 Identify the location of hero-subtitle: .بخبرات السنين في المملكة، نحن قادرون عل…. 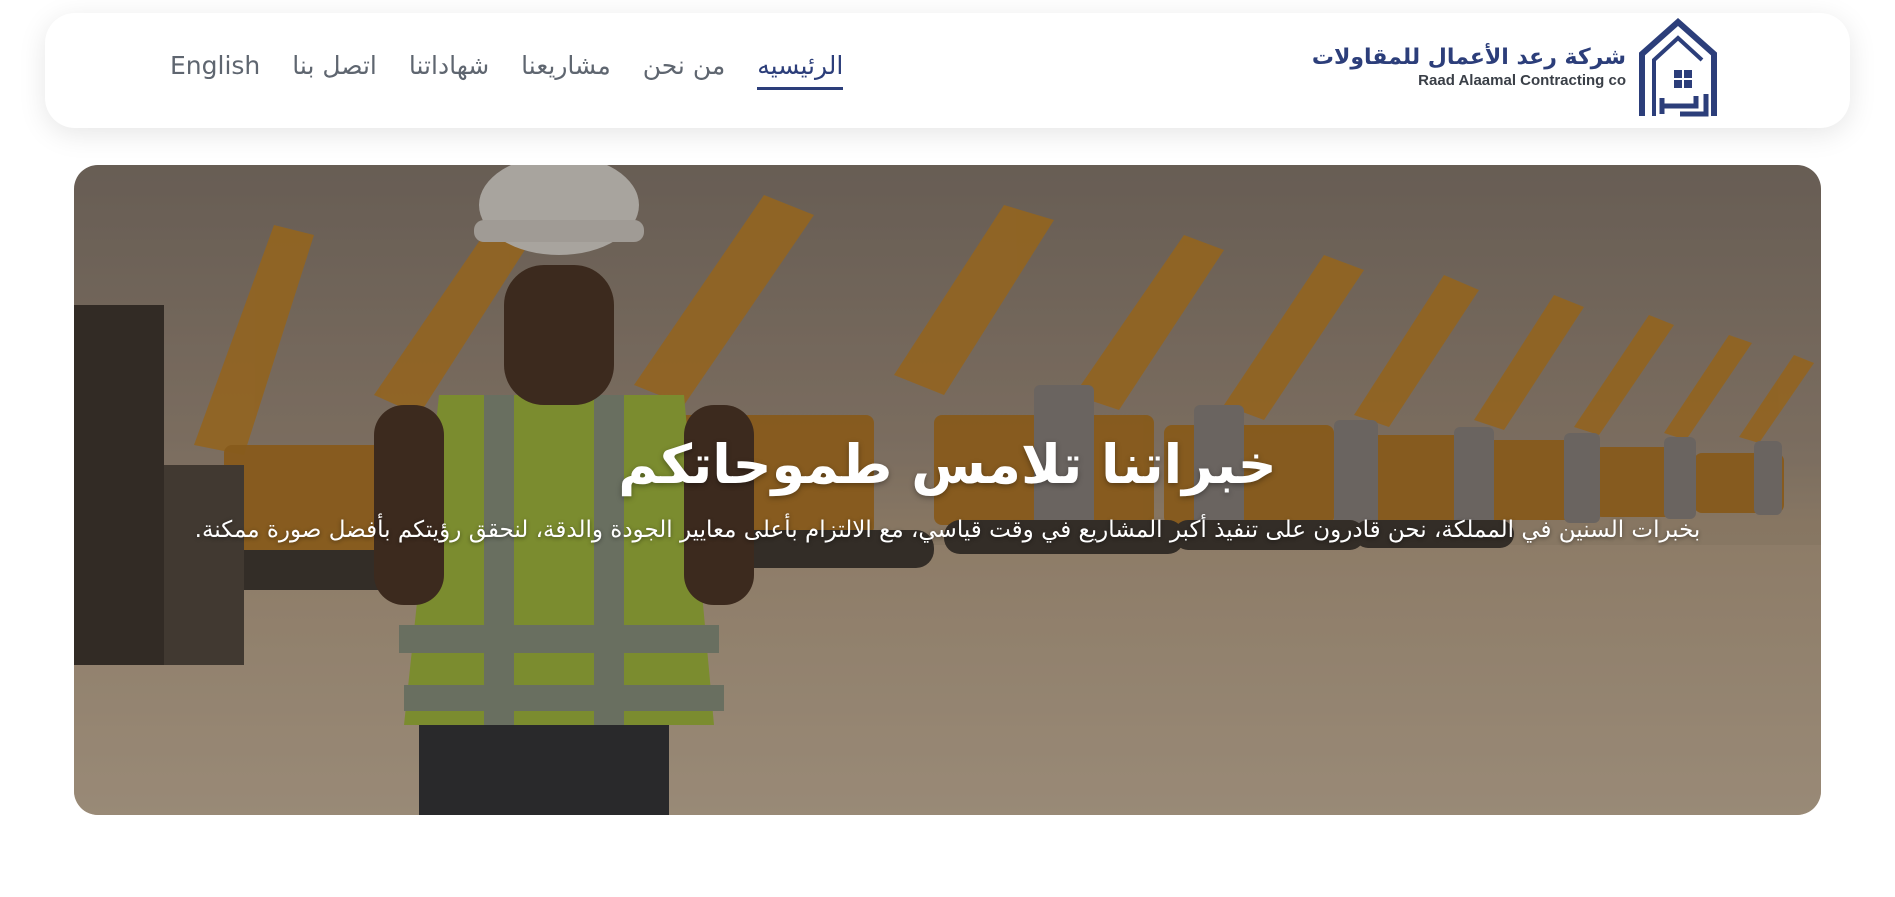
(947, 530).